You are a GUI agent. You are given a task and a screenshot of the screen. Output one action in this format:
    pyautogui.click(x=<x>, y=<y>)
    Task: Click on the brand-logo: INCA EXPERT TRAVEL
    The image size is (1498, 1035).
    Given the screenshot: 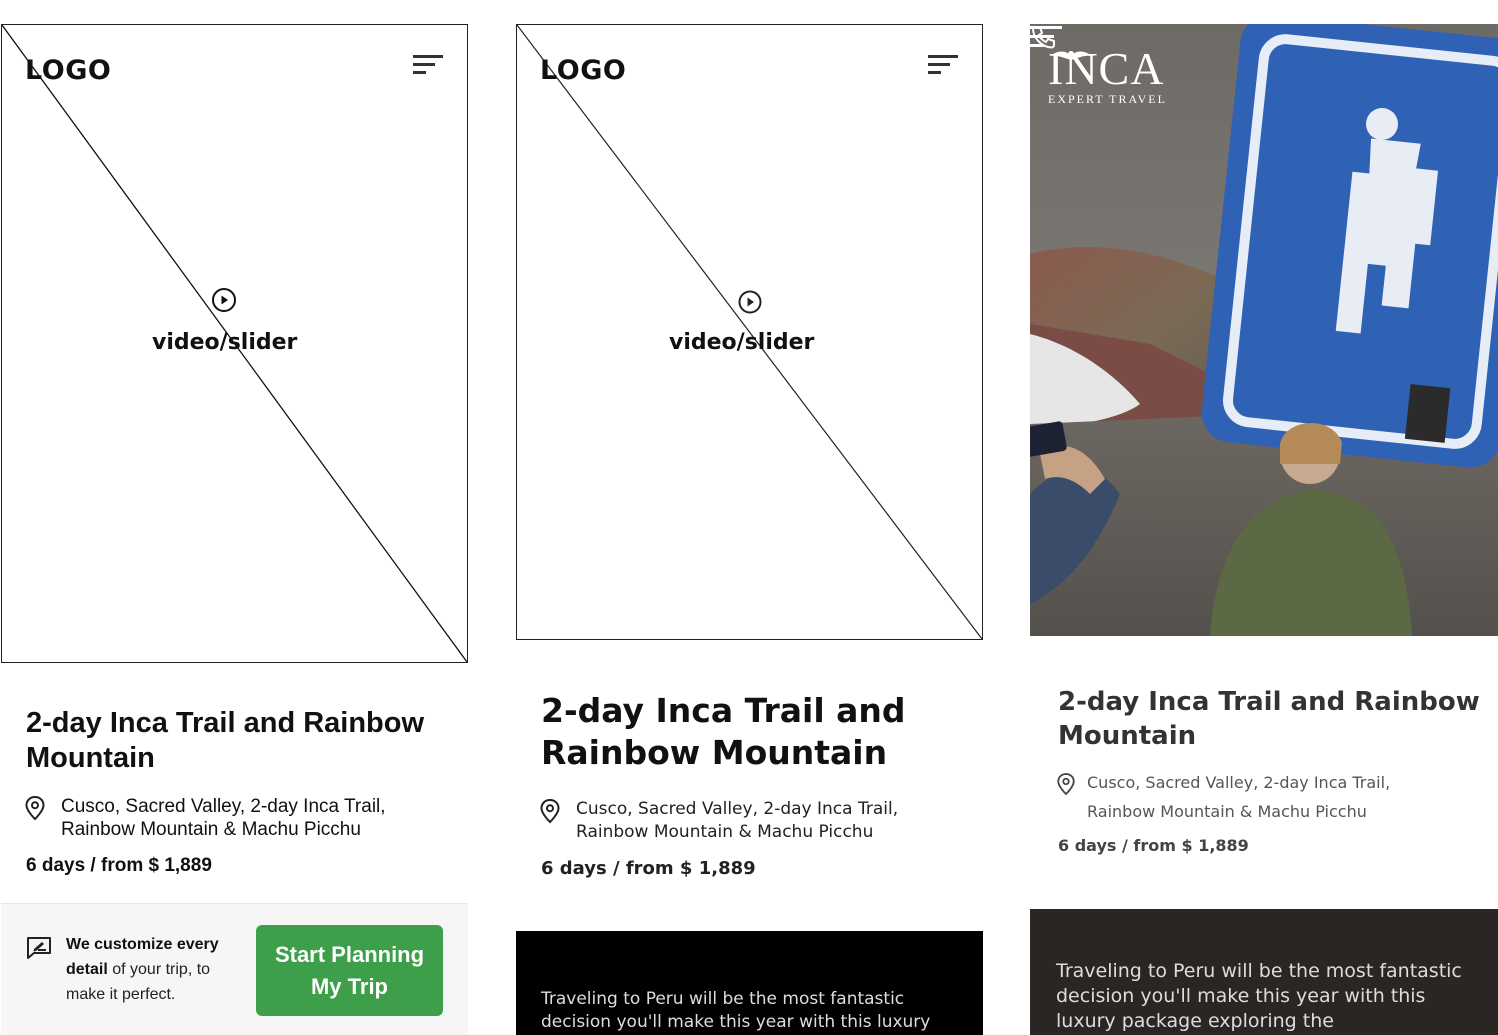 What is the action you would take?
    pyautogui.click(x=1107, y=76)
    